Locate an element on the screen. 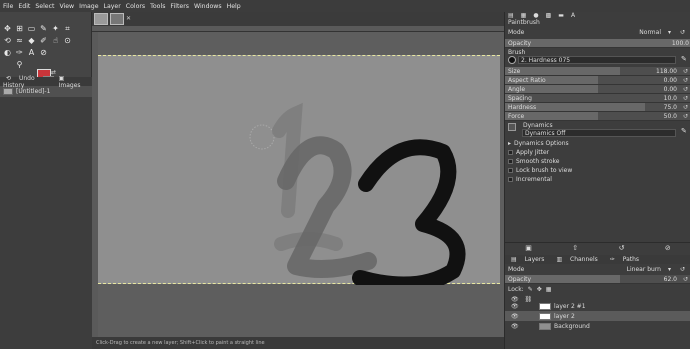  dodge-icon: ◐ is located at coordinates (7, 52).